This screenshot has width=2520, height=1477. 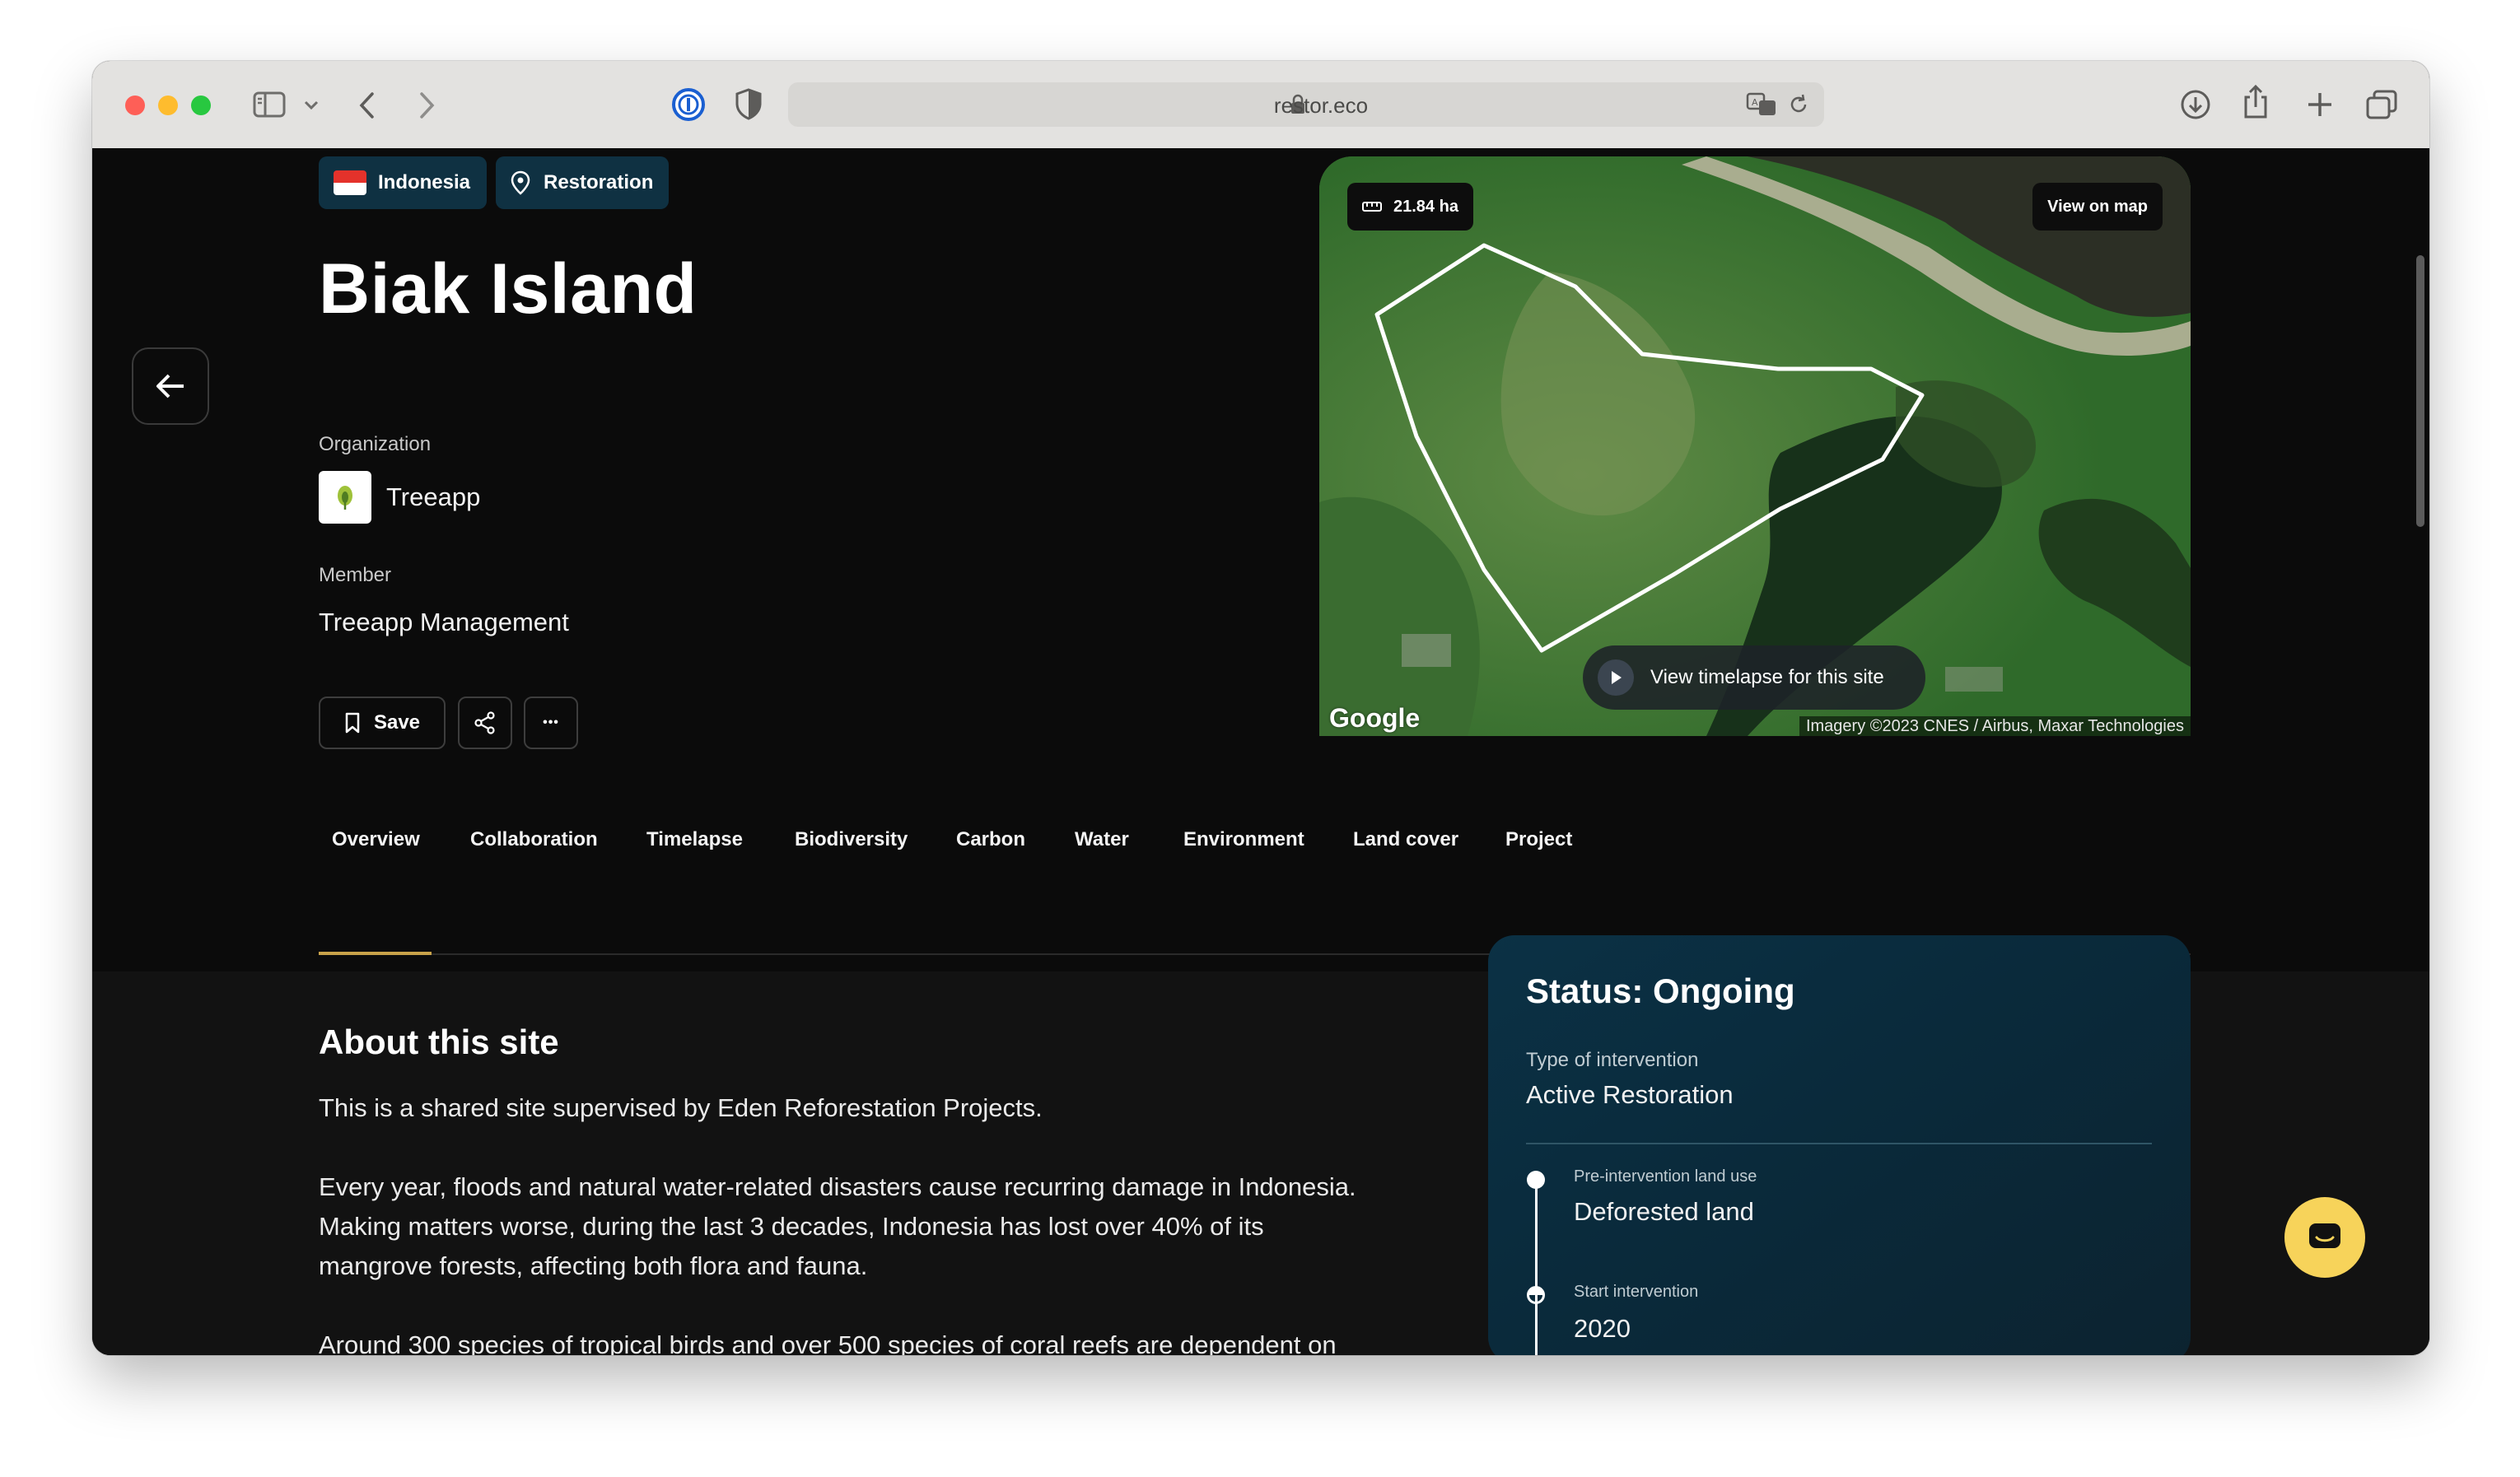 I want to click on tab-biodiversity: Biodiversity, so click(x=851, y=839).